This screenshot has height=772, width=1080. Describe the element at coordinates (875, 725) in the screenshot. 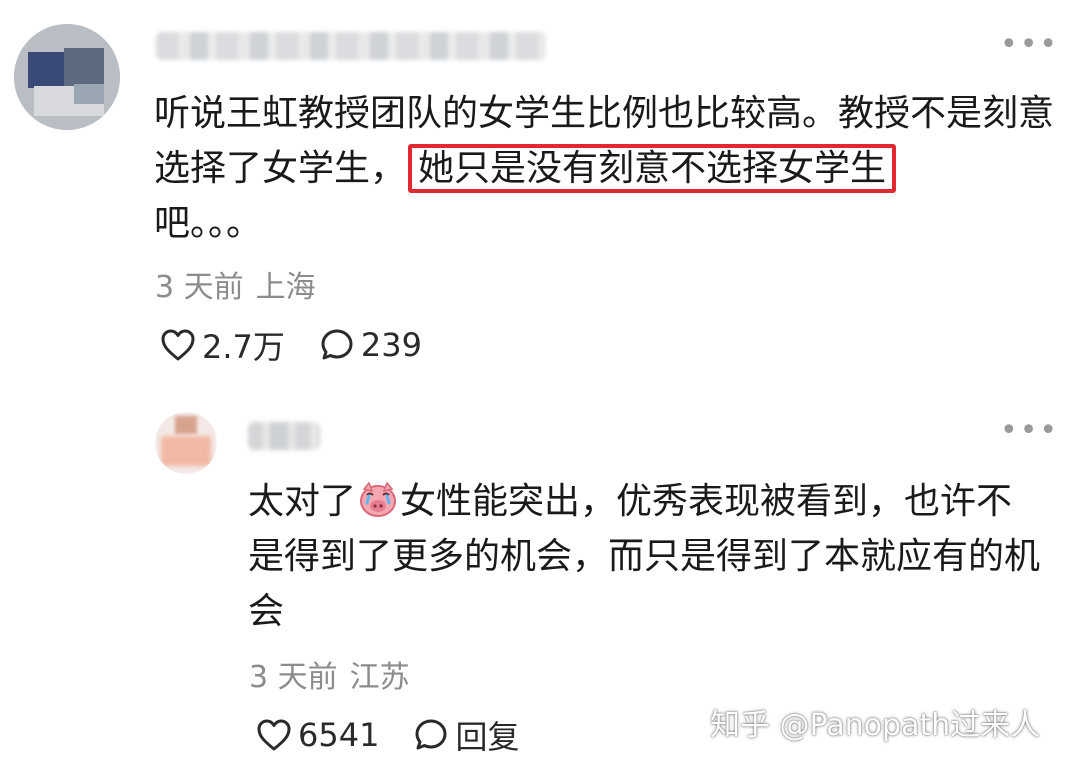

I see `watermark: 知乎 @Panopath过来人` at that location.